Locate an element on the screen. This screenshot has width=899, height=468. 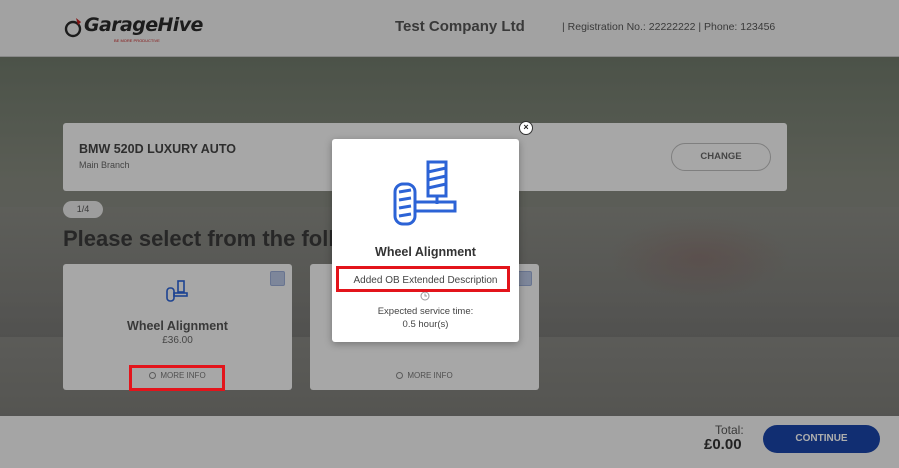
highlight-box-more-info is located at coordinates (177, 378).